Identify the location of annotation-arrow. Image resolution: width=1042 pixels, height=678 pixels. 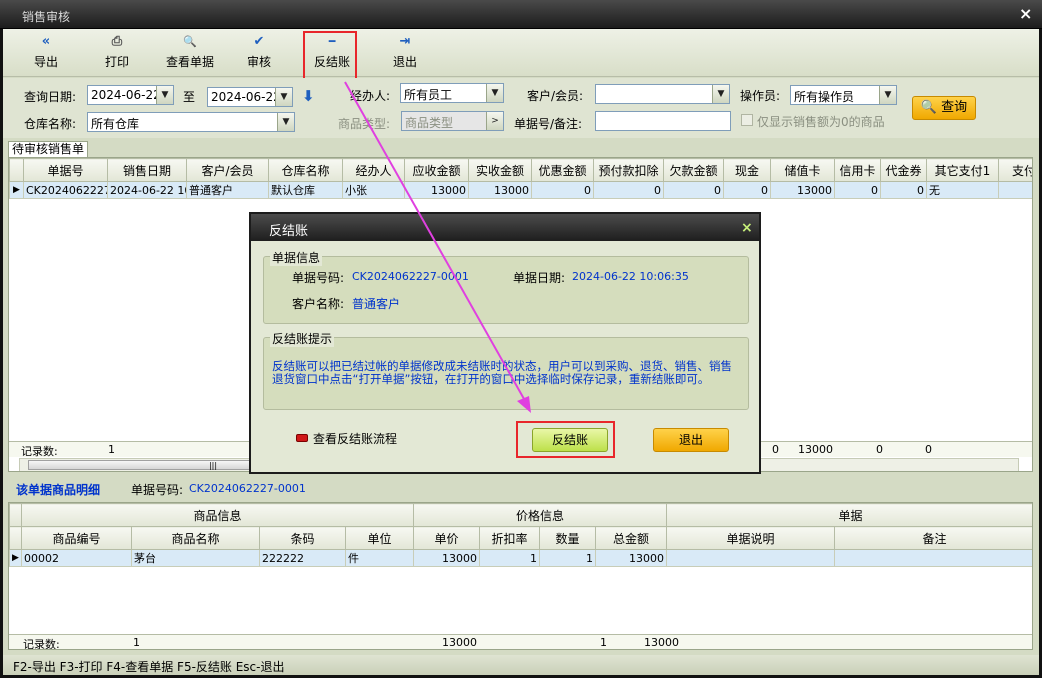
(437, 247).